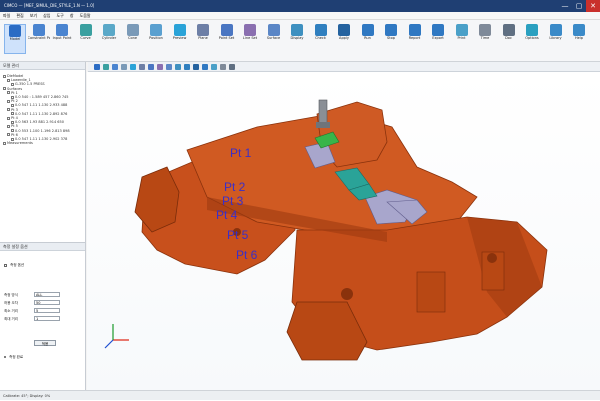  I want to click on point-set-icon, so click(226, 30).